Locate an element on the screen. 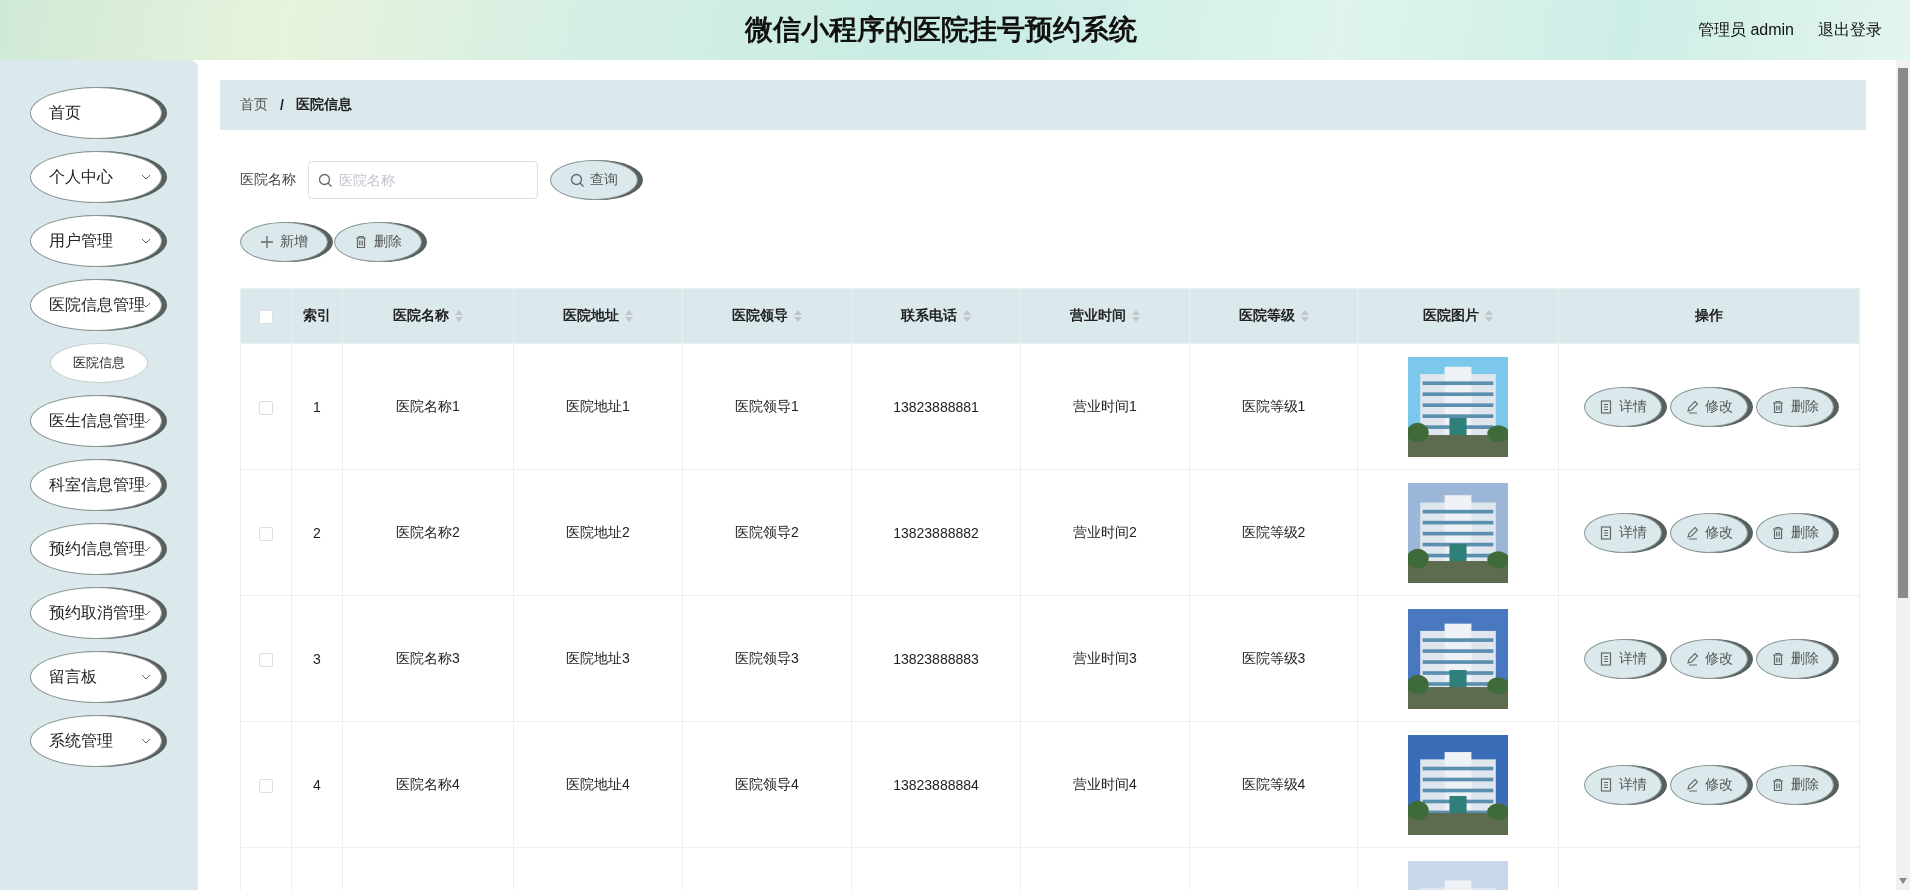  table-cell: 营业时间1 is located at coordinates (1105, 405).